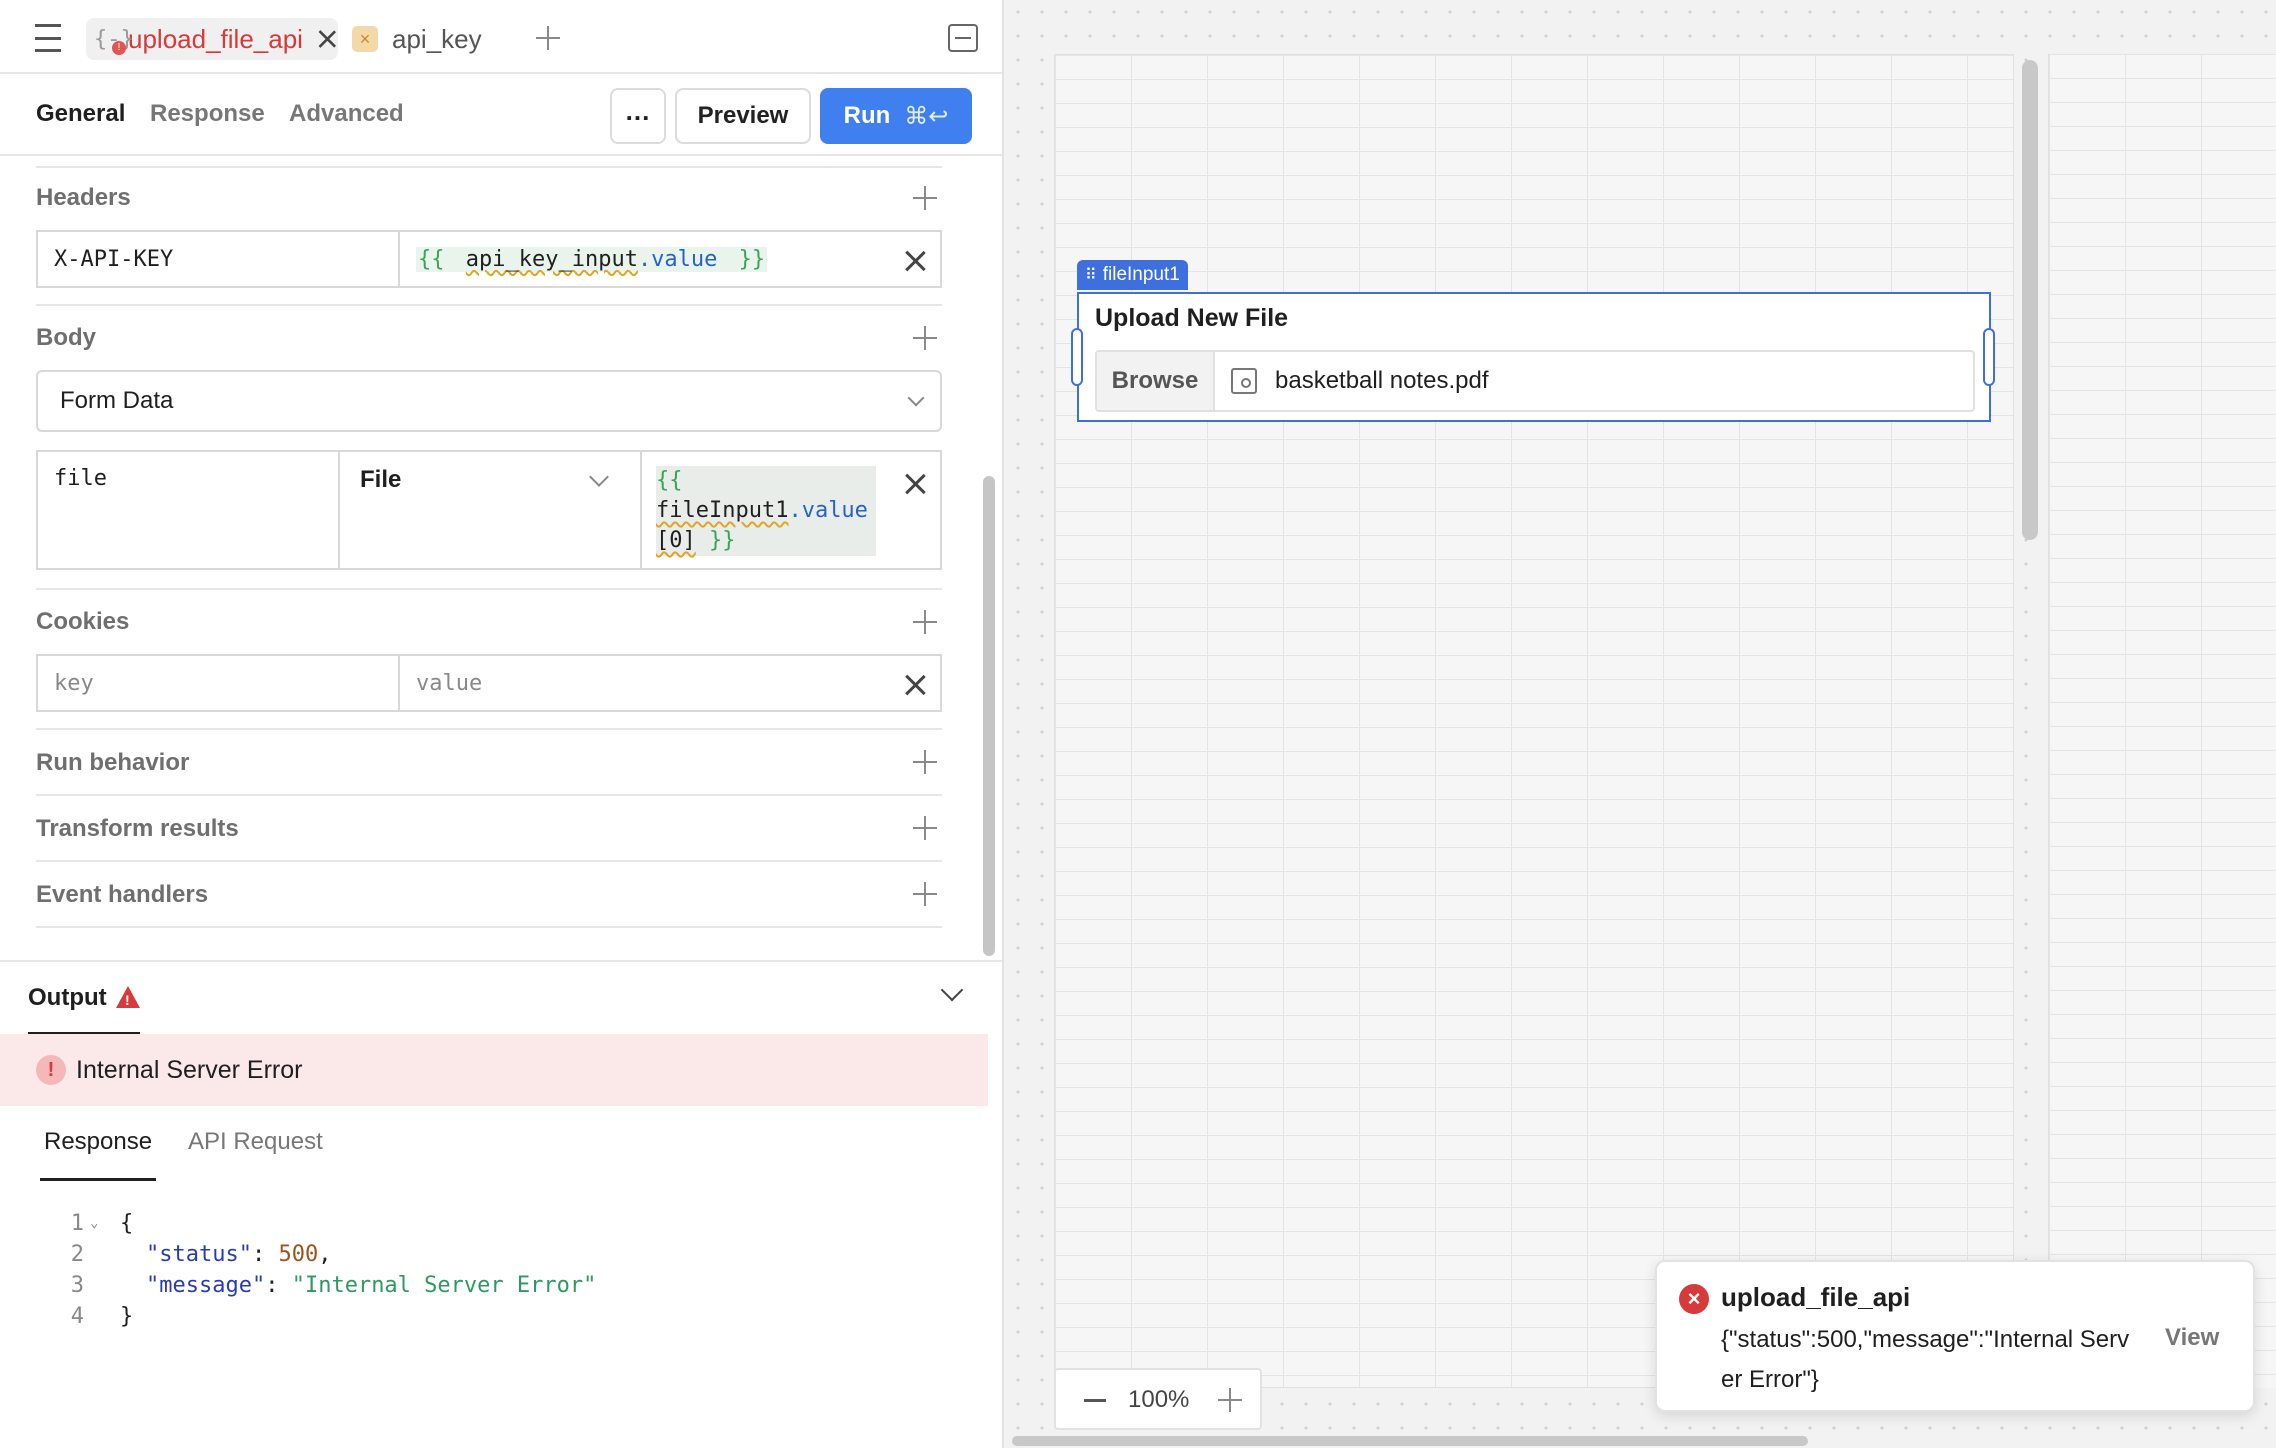  What do you see at coordinates (963, 38) in the screenshot?
I see `collapse-panel-icon` at bounding box center [963, 38].